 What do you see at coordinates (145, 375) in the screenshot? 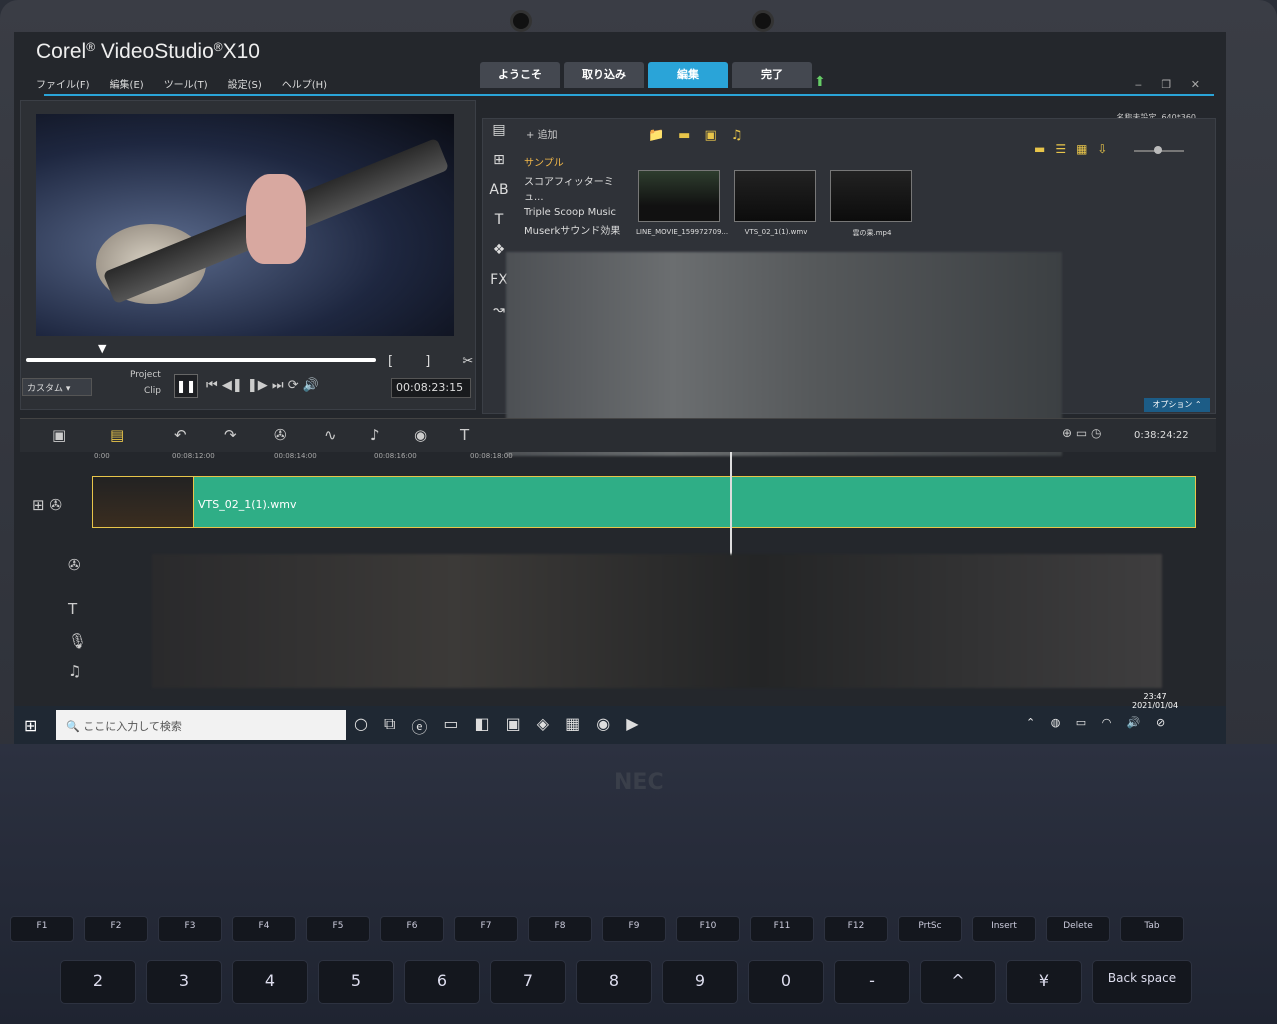
I see `project-label: Project` at bounding box center [145, 375].